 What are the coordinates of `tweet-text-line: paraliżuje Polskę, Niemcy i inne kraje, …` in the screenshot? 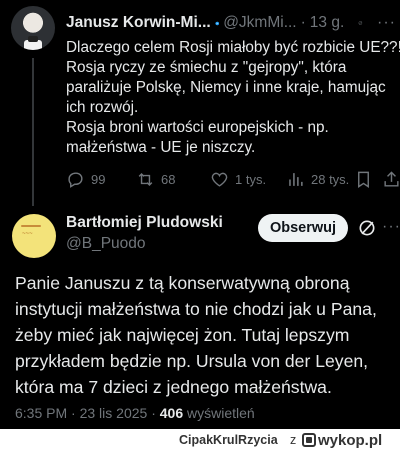 It's located at (226, 87).